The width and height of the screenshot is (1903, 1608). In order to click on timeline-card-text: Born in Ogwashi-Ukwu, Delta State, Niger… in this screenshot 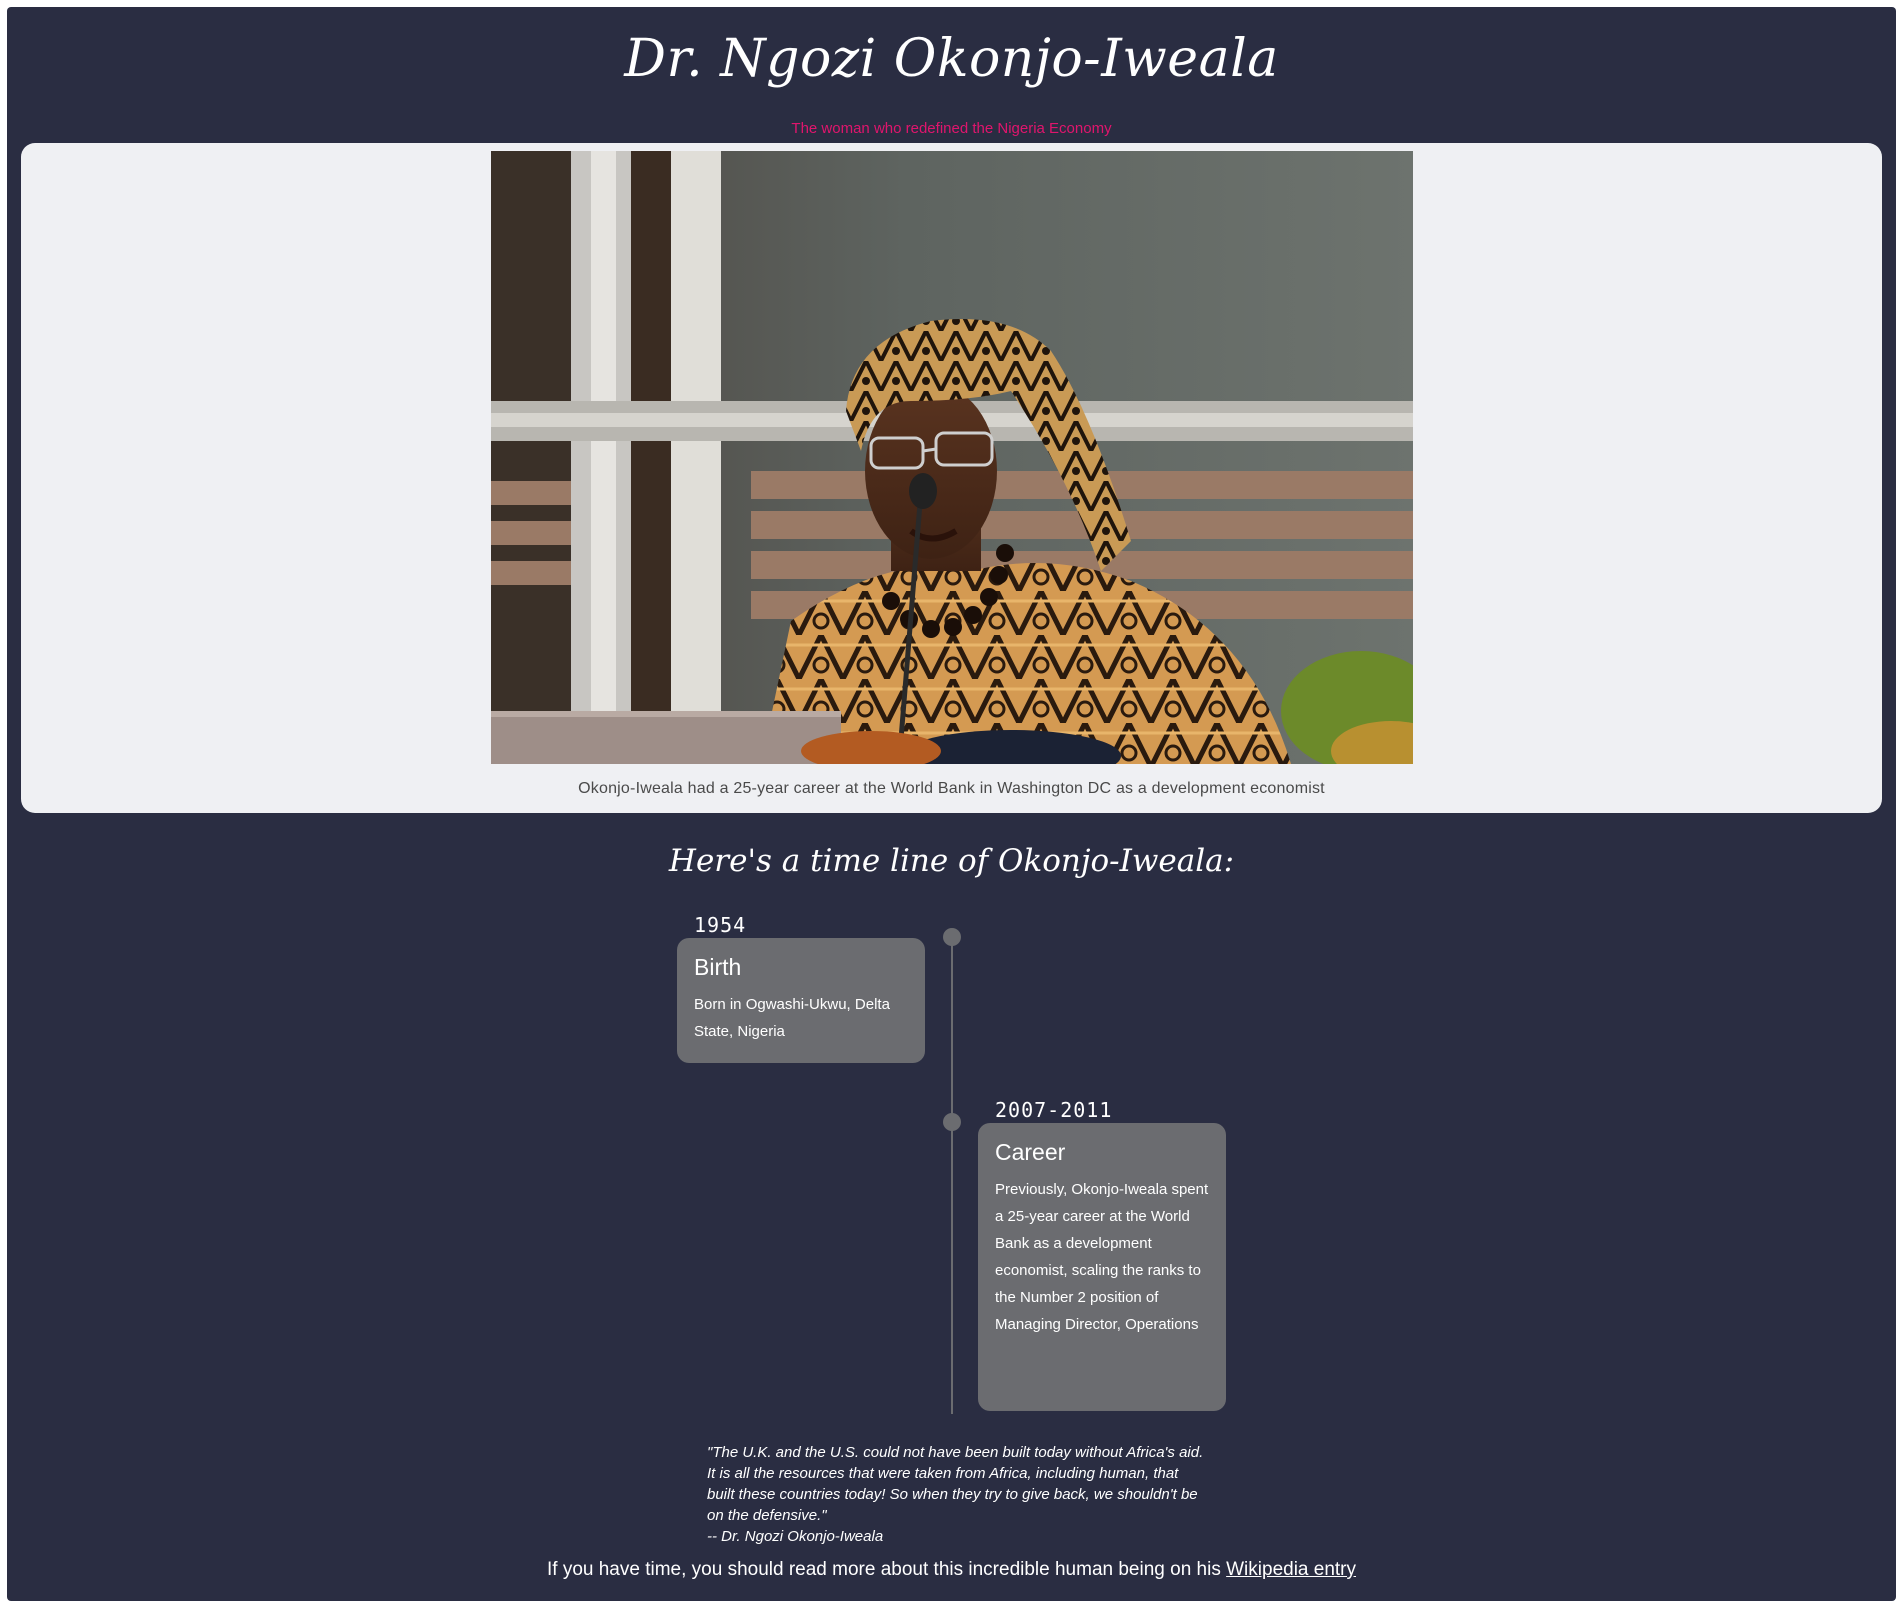, I will do `click(792, 1018)`.